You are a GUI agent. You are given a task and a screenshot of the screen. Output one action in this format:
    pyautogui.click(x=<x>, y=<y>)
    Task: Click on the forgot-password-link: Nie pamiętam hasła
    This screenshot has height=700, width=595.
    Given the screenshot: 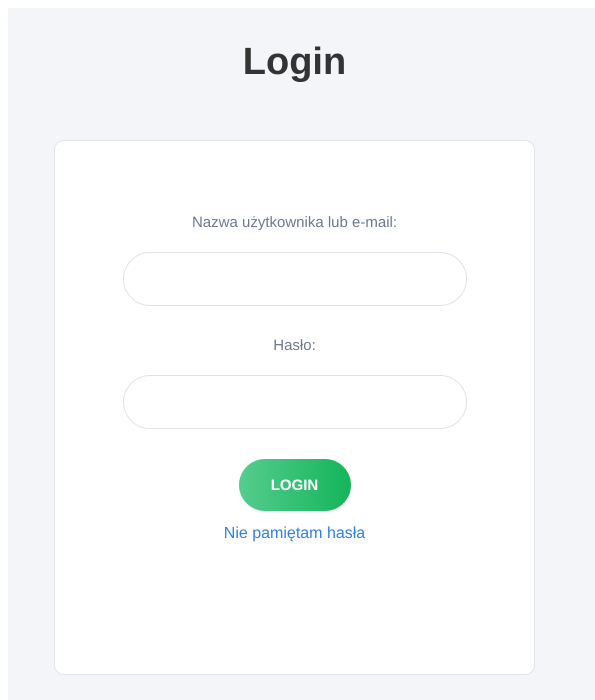 What is the action you would take?
    pyautogui.click(x=295, y=534)
    